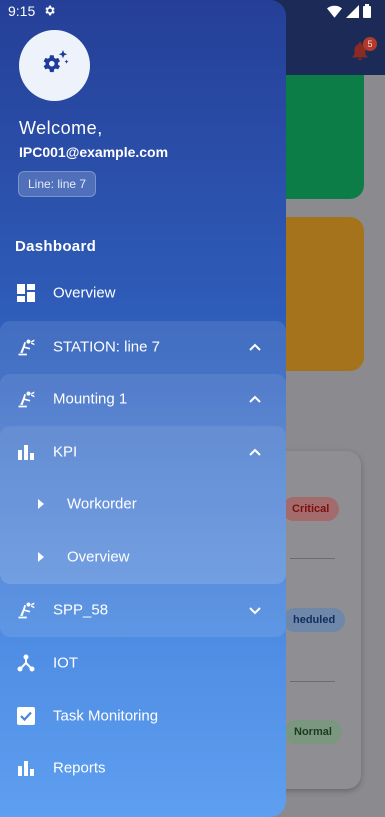  Describe the element at coordinates (102, 504) in the screenshot. I see `menu-item-label: Workorder` at that location.